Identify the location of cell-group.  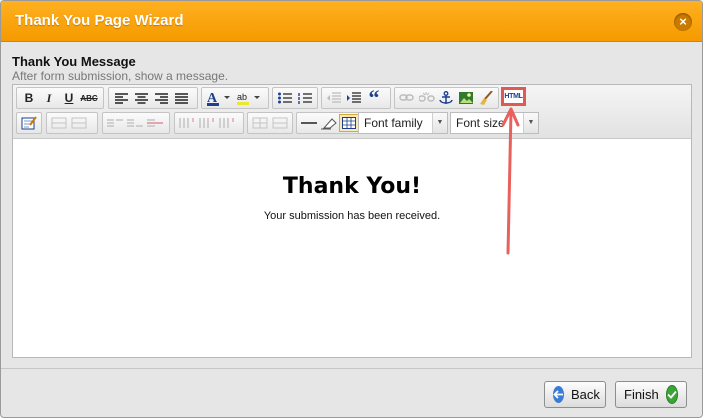
(270, 123).